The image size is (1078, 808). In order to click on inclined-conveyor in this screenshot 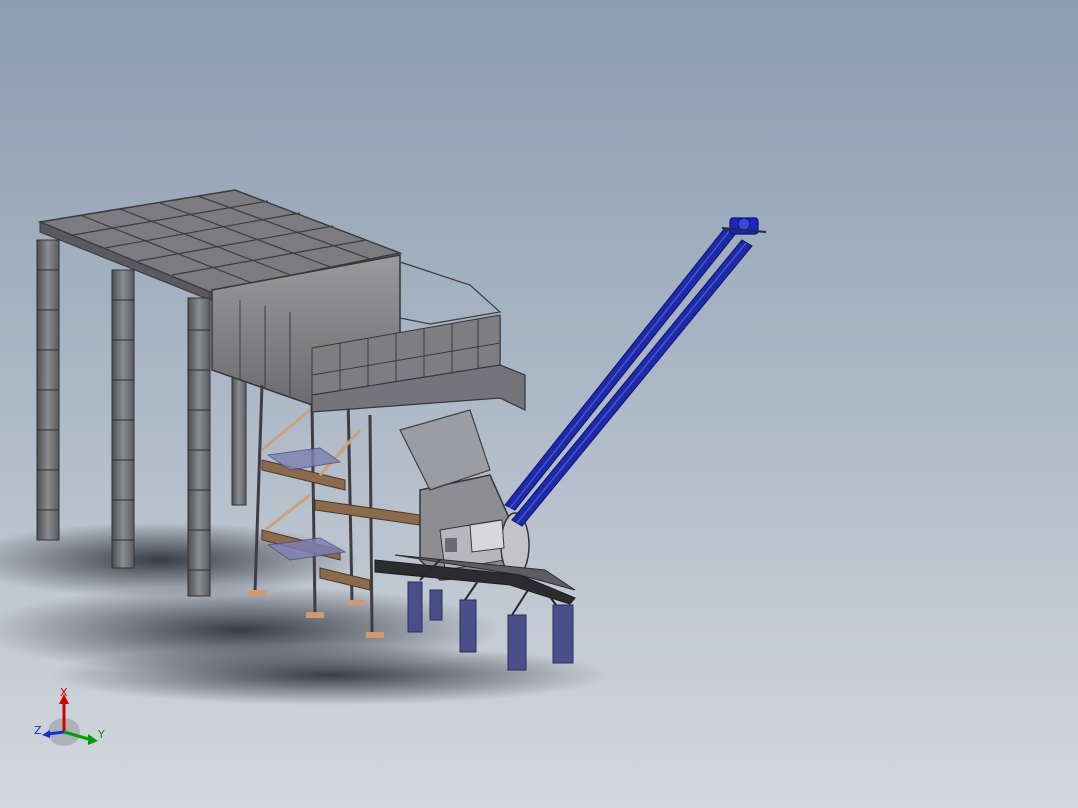, I will do `click(628, 377)`.